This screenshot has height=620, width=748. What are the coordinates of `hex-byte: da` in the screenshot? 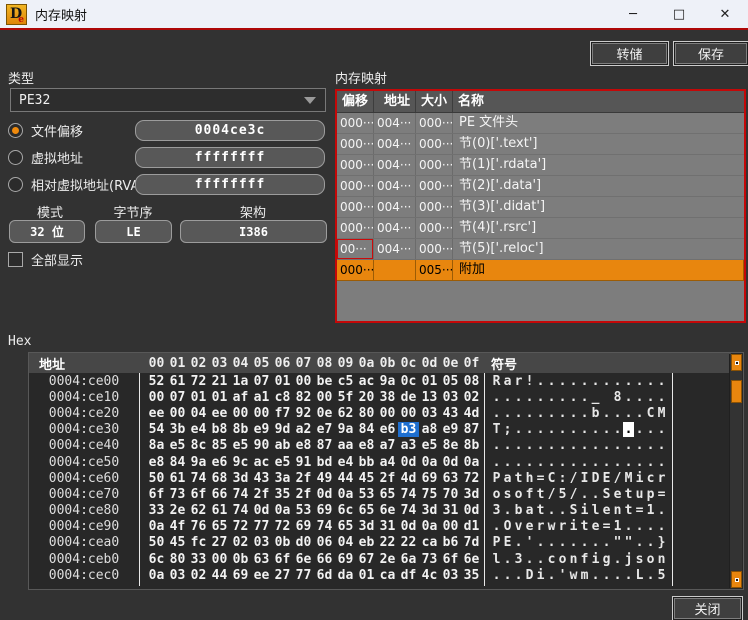 It's located at (345, 575).